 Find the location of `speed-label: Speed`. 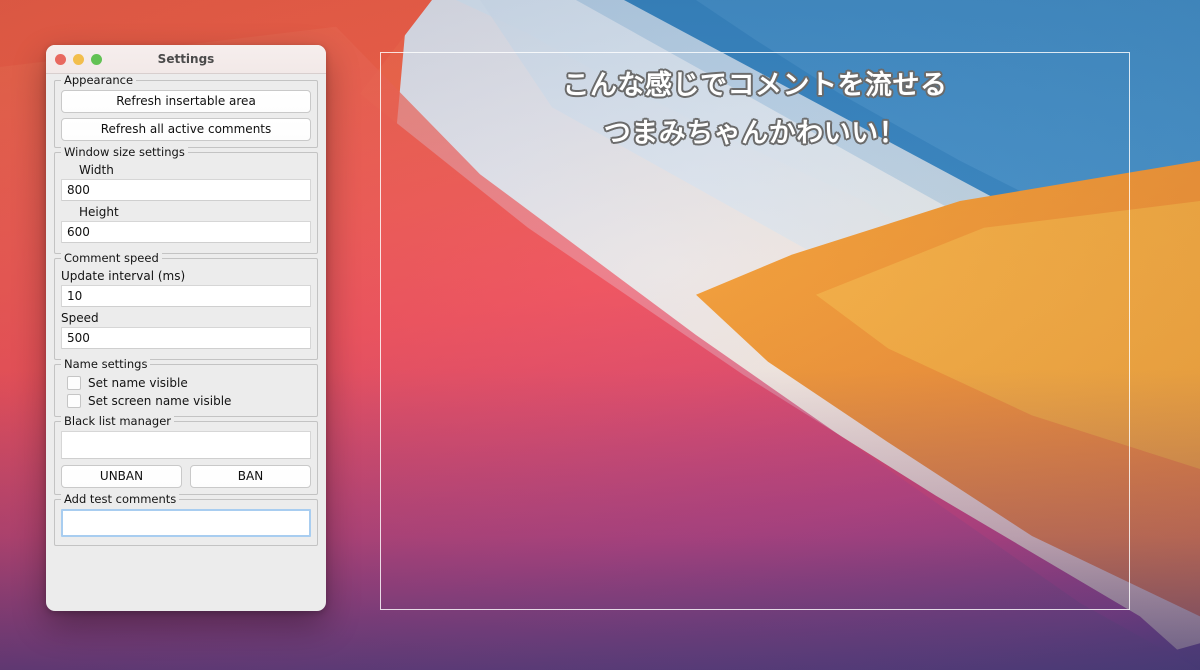

speed-label: Speed is located at coordinates (80, 318).